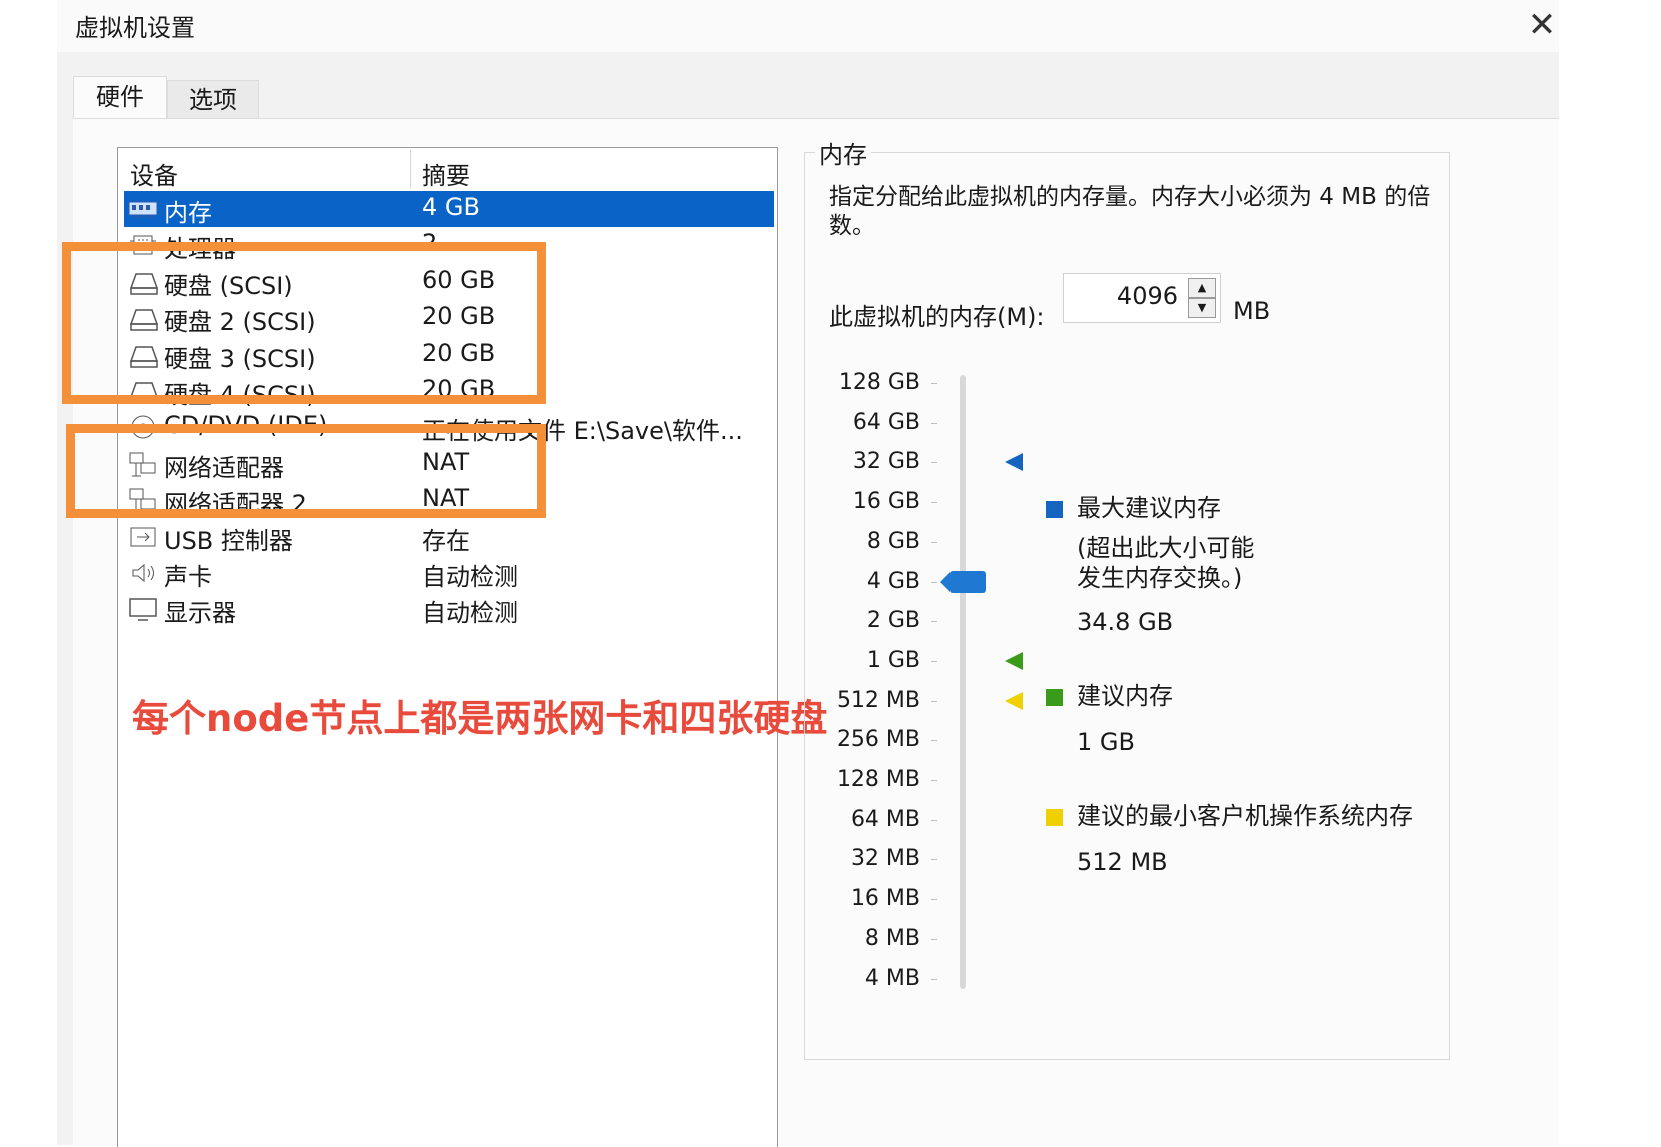 The image size is (1661, 1147). Describe the element at coordinates (878, 740) in the screenshot. I see `scale-label: 256 MB` at that location.